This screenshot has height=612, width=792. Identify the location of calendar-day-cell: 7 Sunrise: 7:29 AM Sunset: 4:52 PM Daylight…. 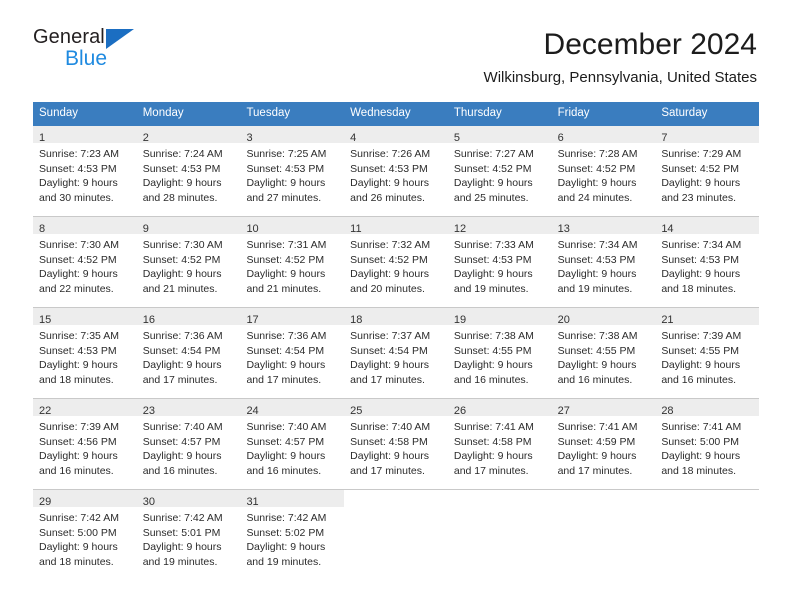
(707, 171).